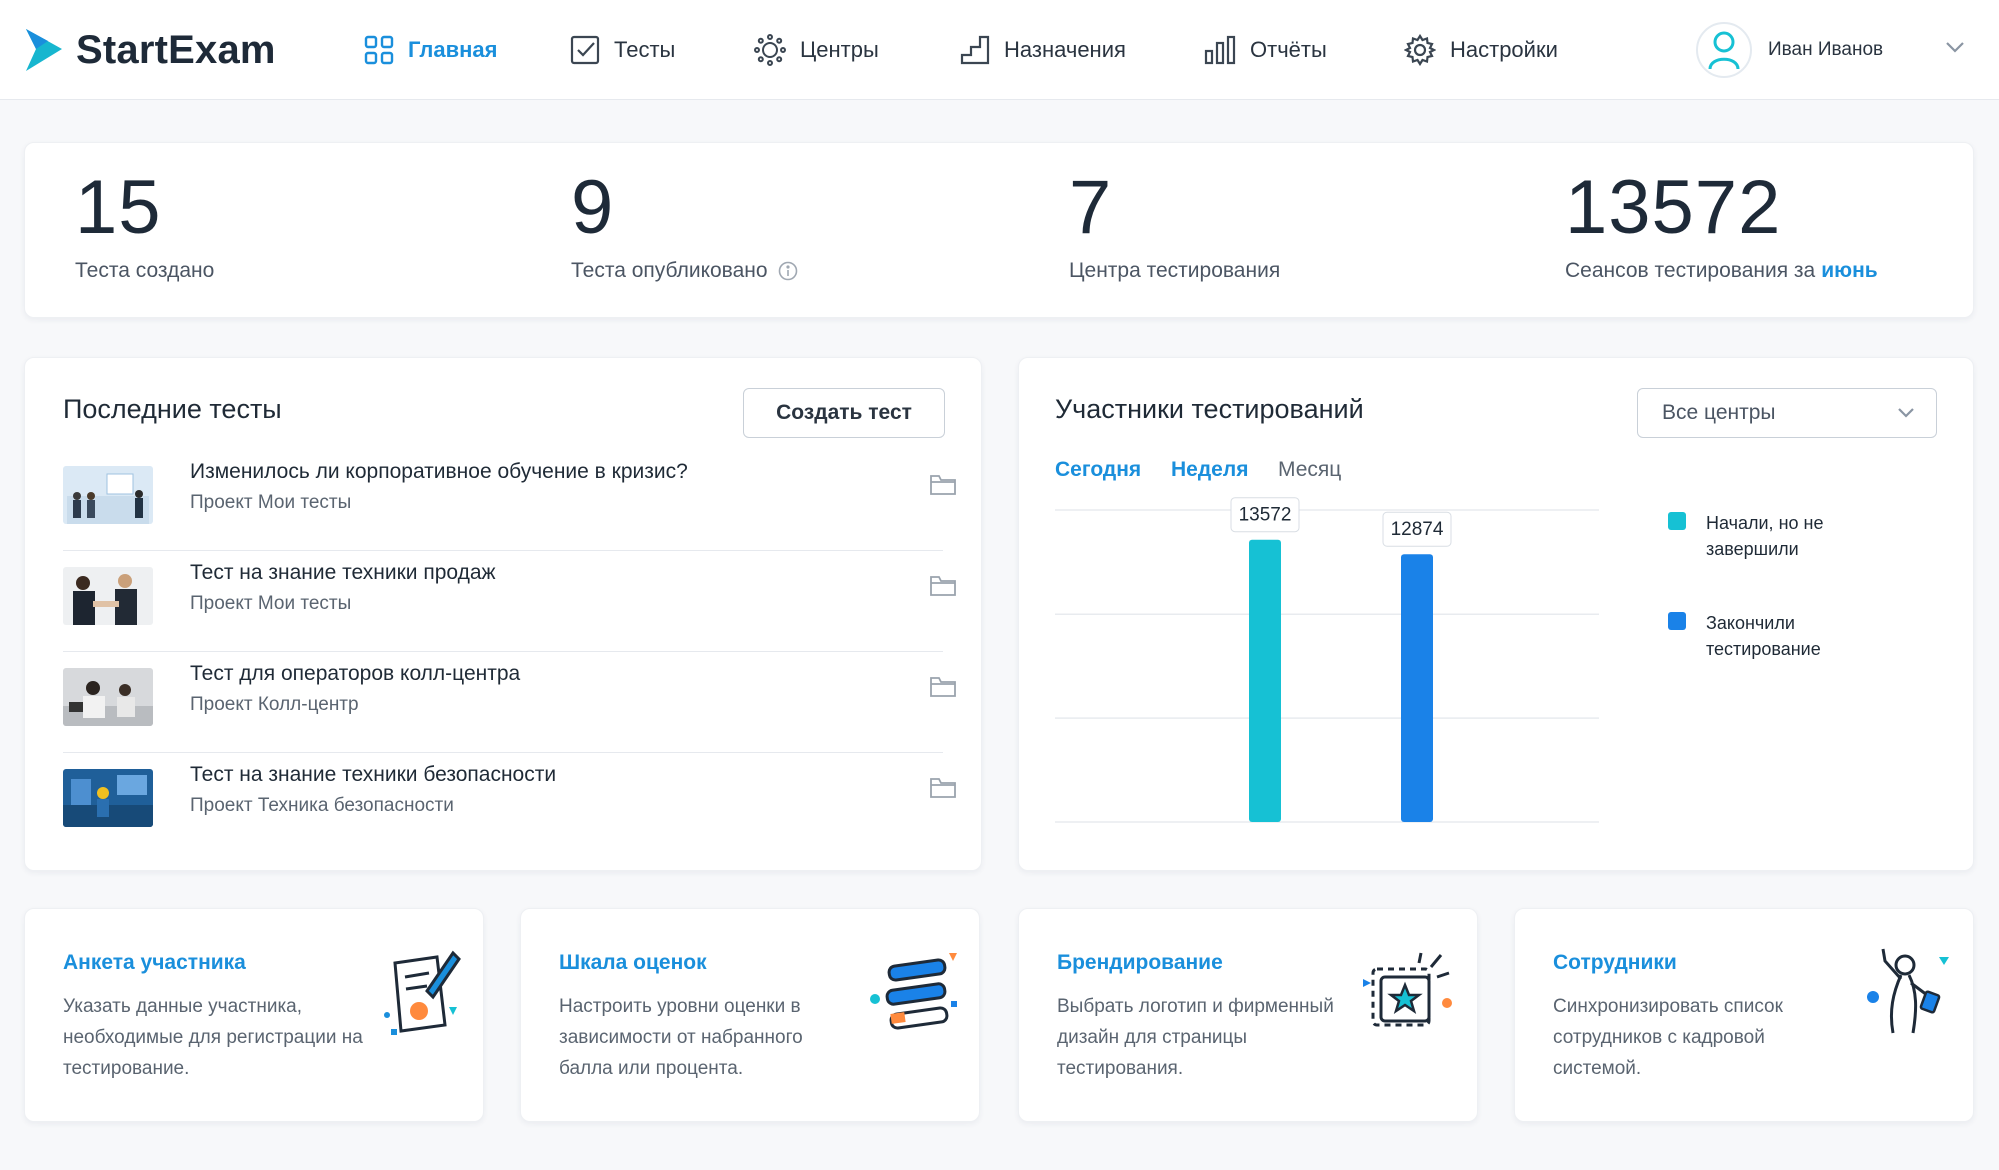  I want to click on feature-title: Анкета участника, so click(154, 962).